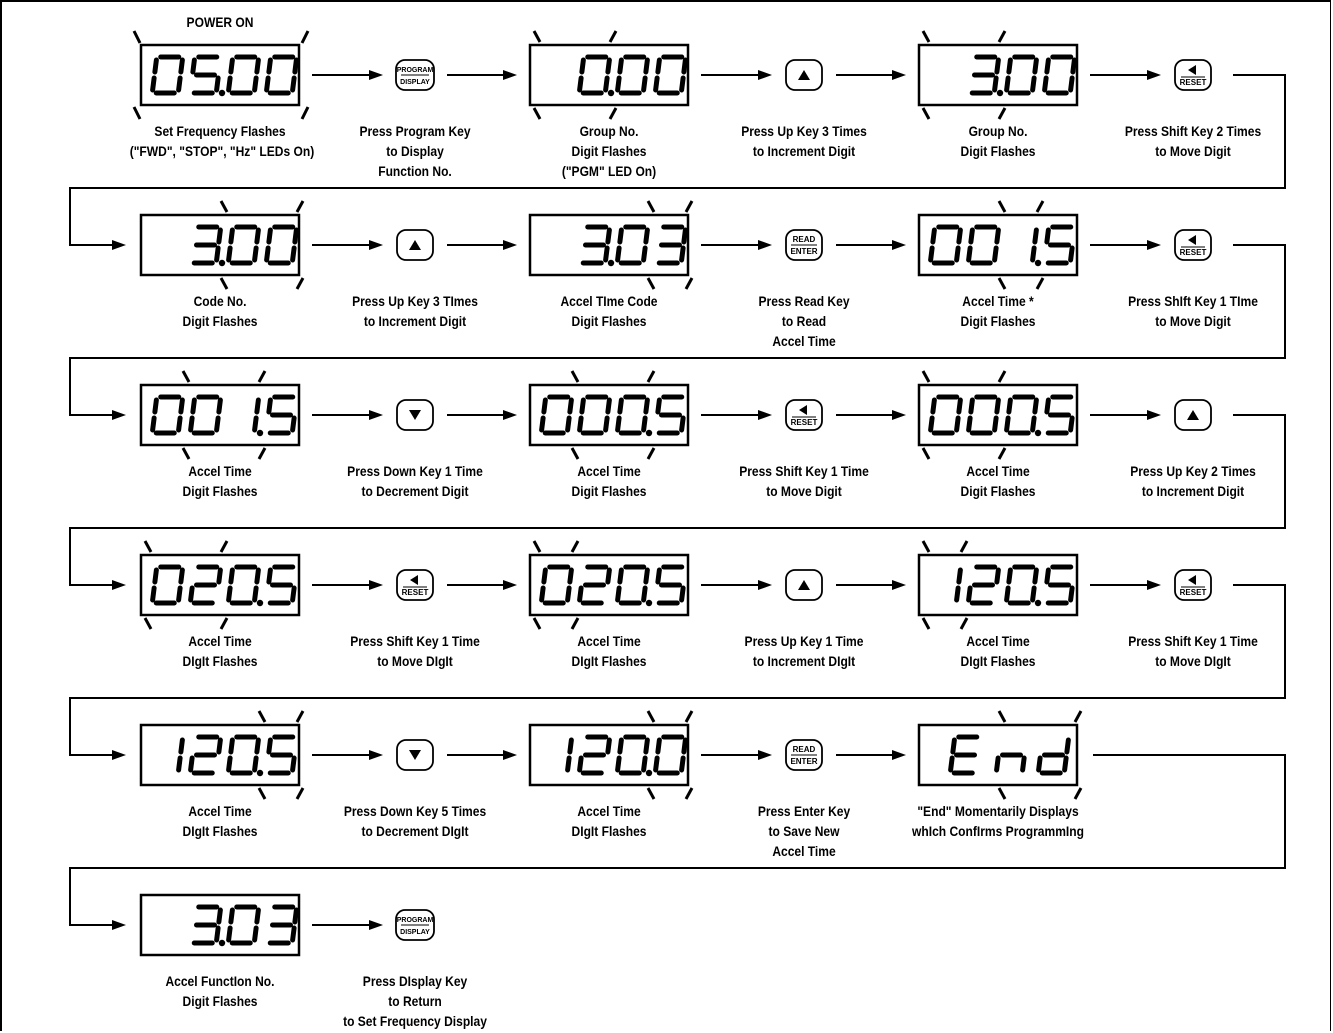 Image resolution: width=1333 pixels, height=1033 pixels. What do you see at coordinates (804, 831) in the screenshot?
I see `step-caption: Press Enter Key to Save New Accel Time` at bounding box center [804, 831].